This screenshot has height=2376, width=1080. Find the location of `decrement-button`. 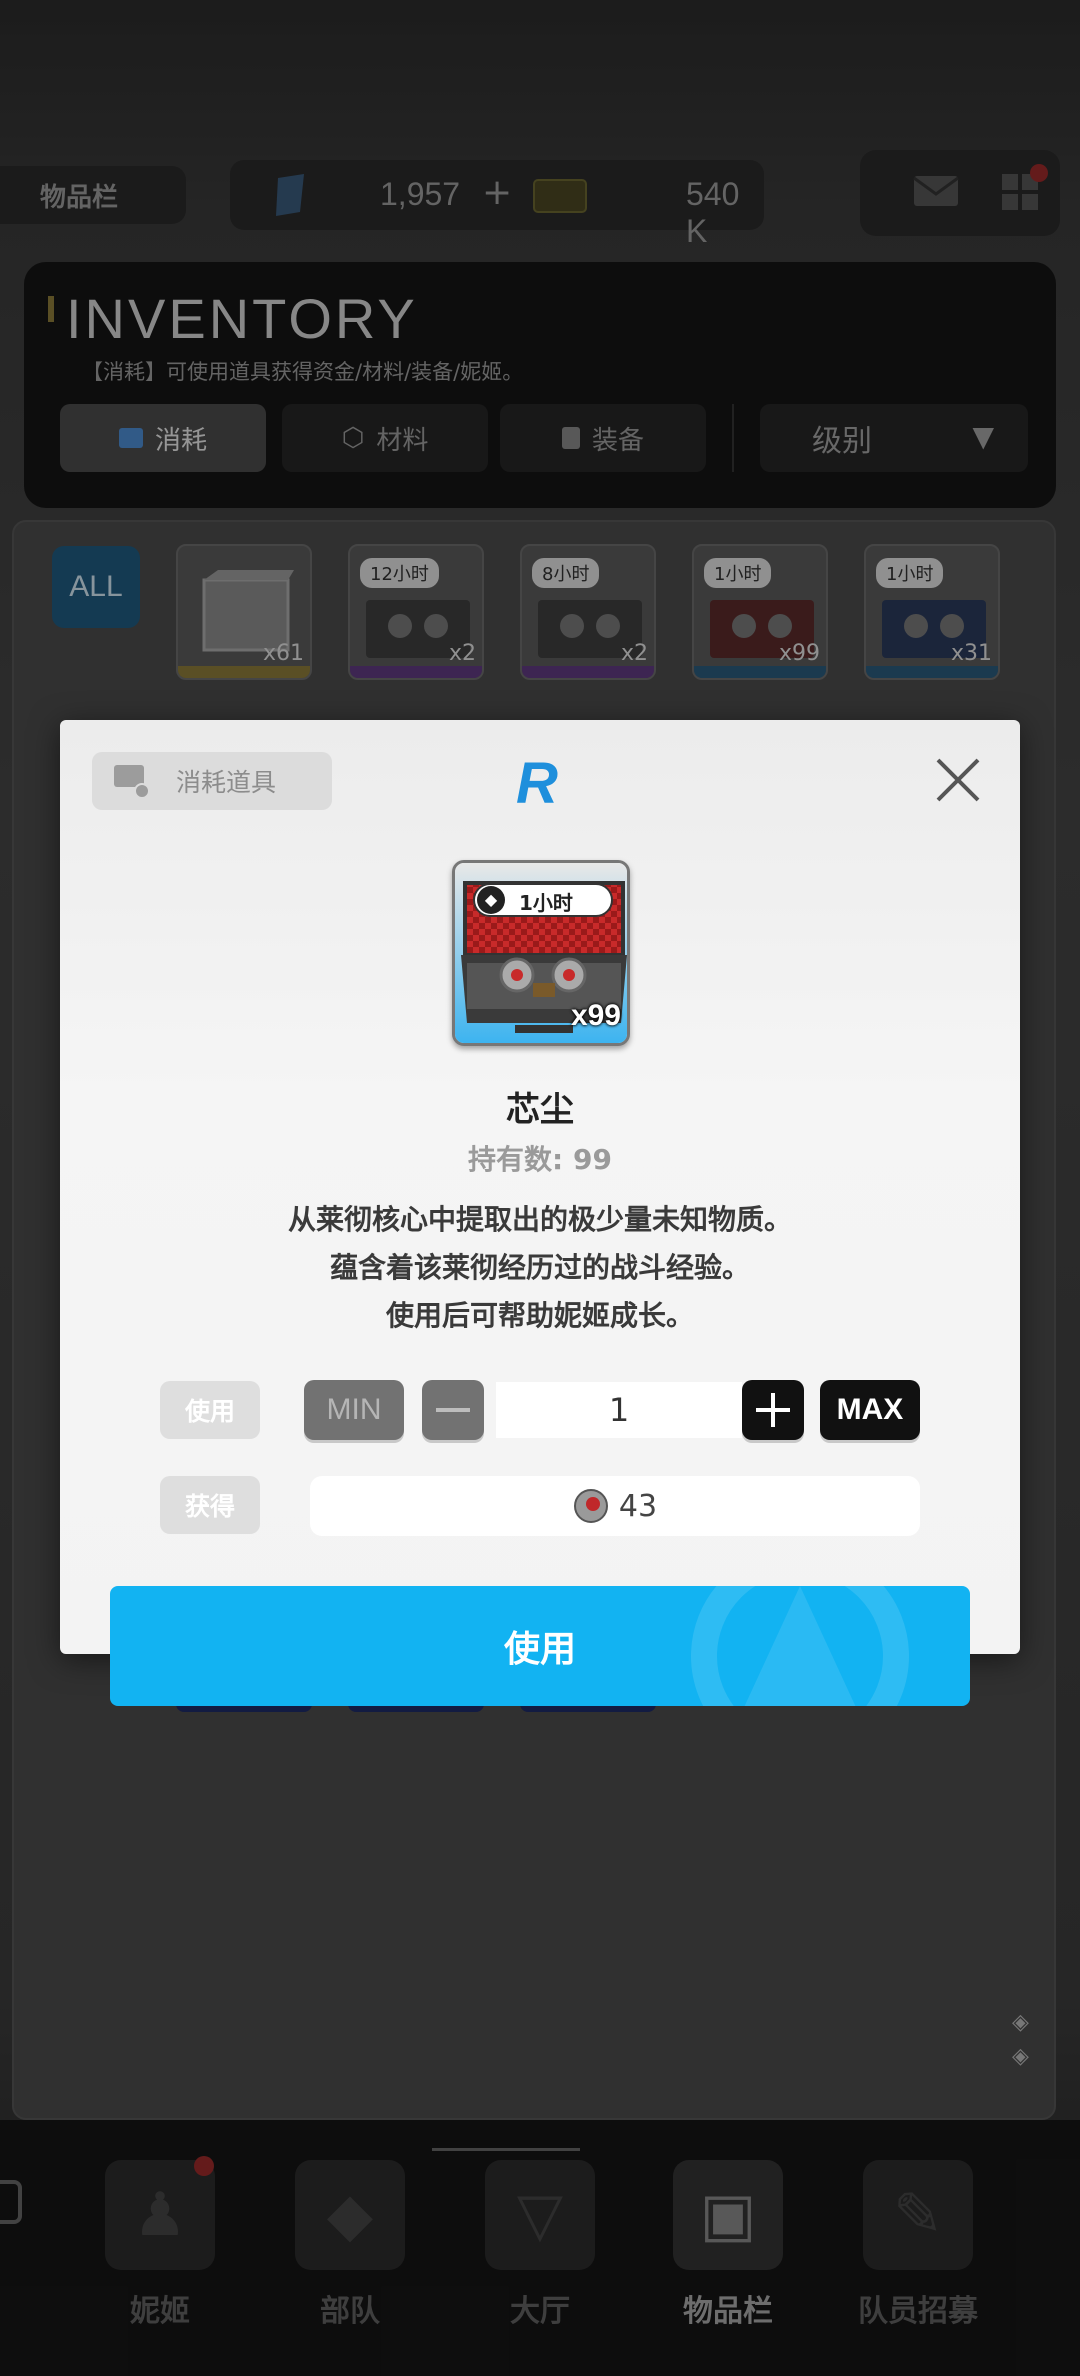

decrement-button is located at coordinates (453, 1410).